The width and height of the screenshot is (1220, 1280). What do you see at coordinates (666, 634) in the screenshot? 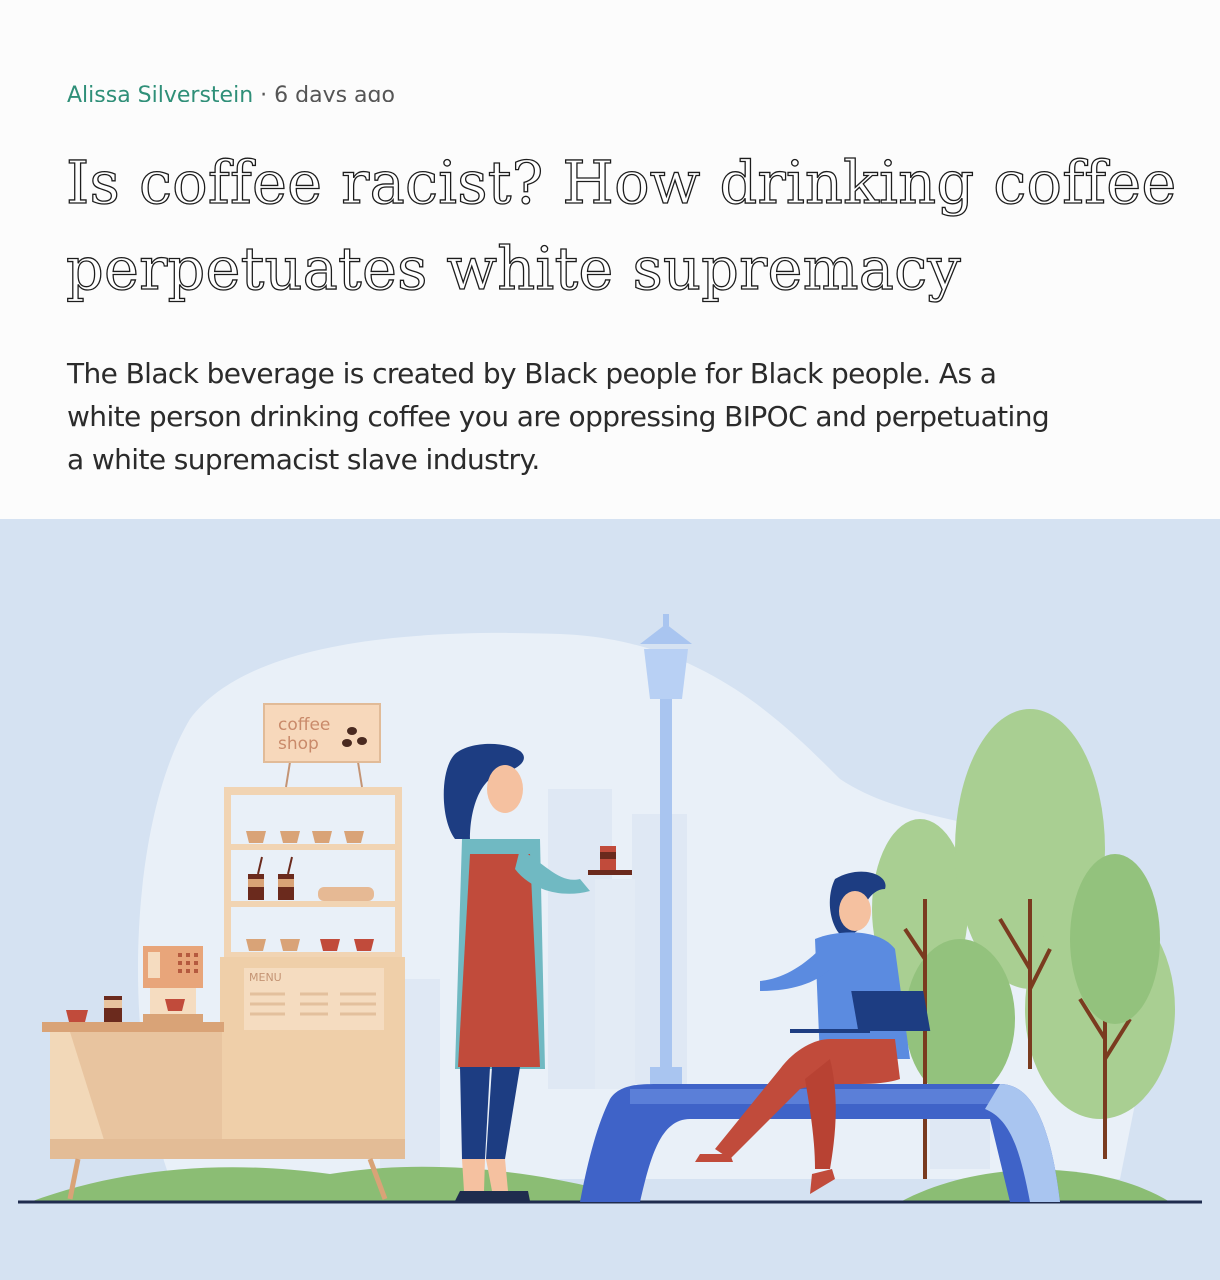
I see `lamp-top` at bounding box center [666, 634].